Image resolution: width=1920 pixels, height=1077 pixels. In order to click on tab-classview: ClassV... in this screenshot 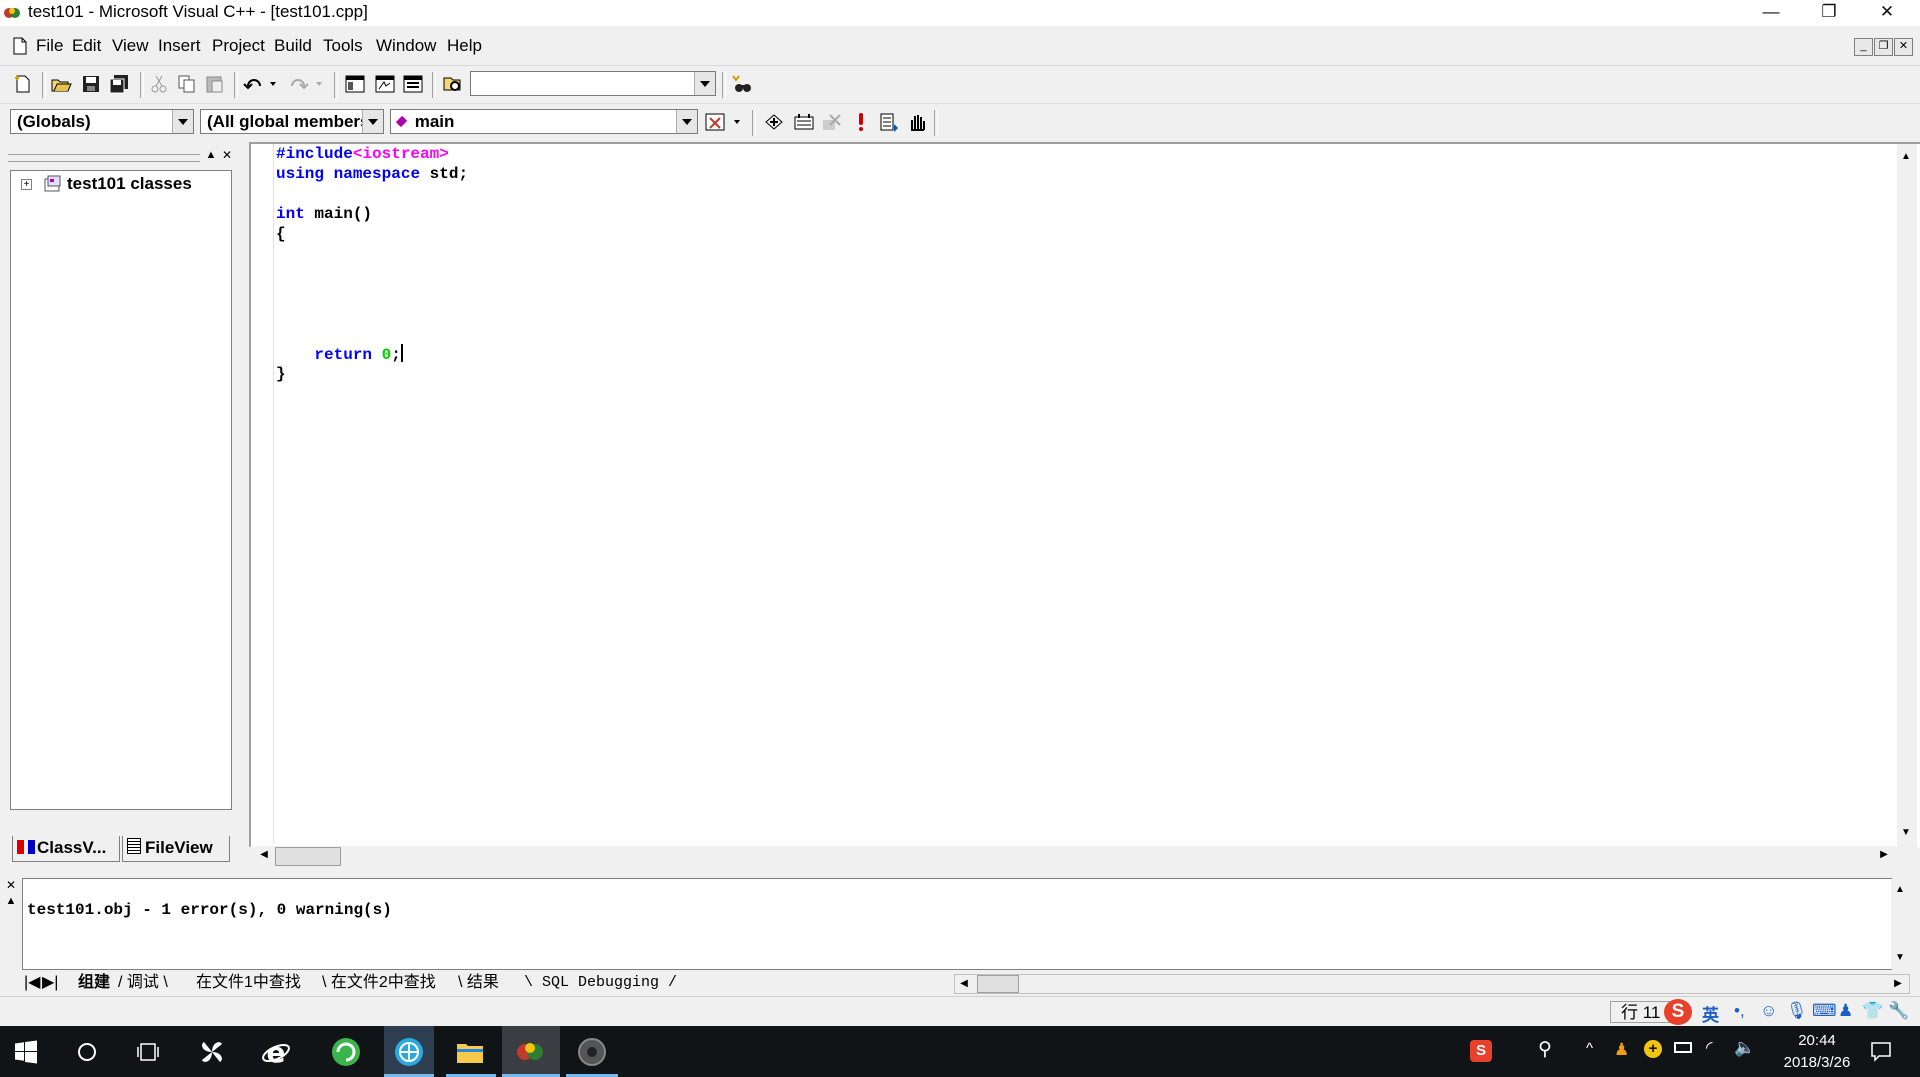, I will do `click(66, 849)`.